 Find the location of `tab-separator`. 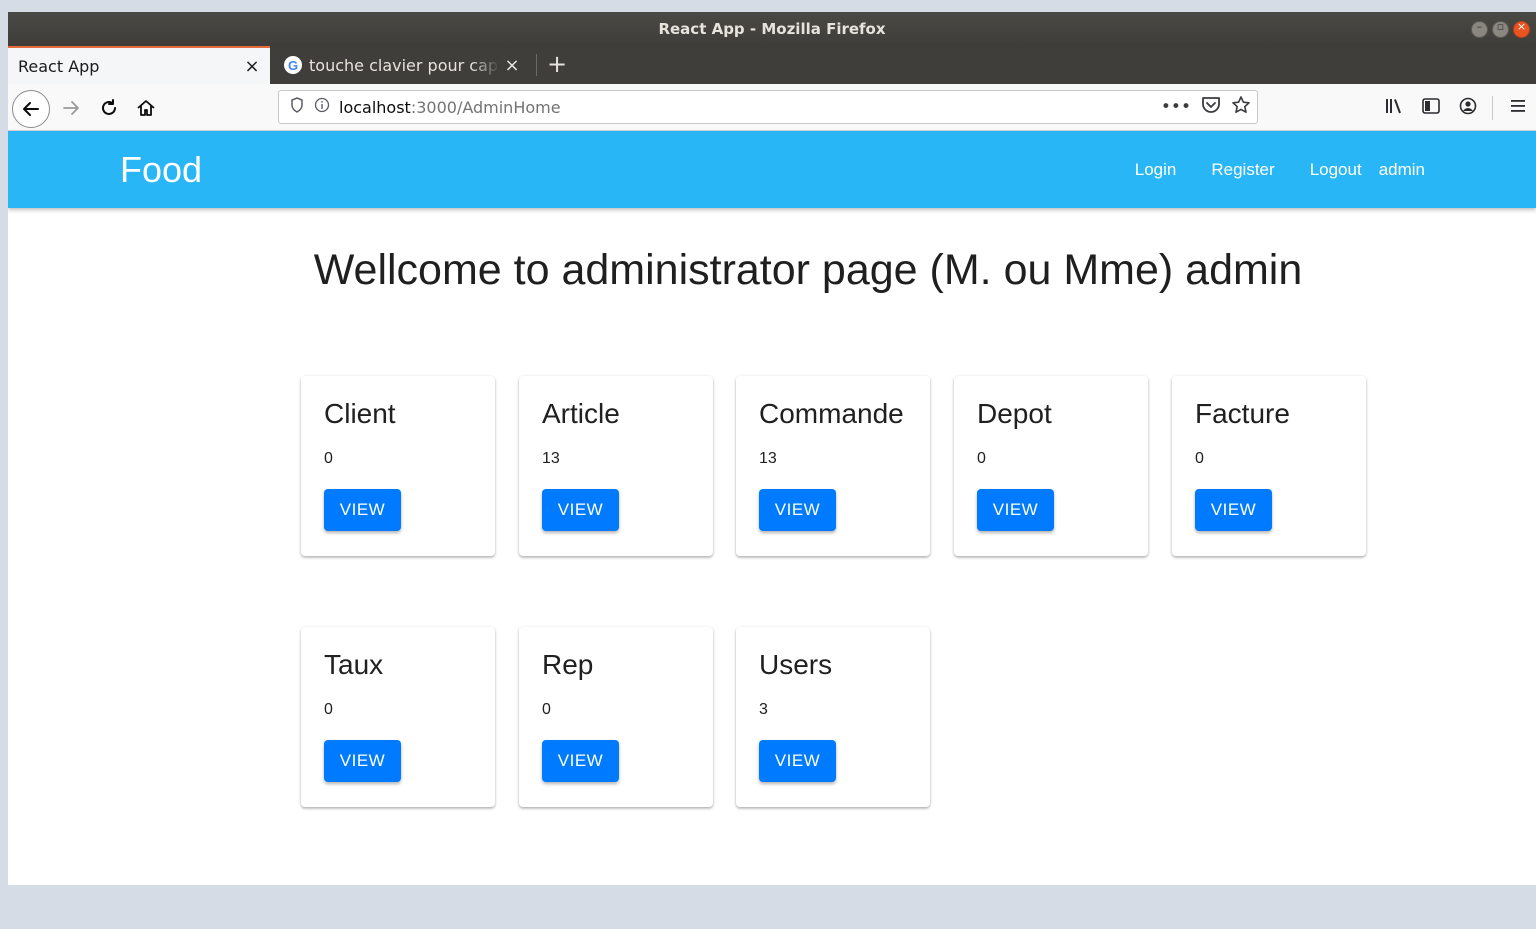

tab-separator is located at coordinates (536, 65).